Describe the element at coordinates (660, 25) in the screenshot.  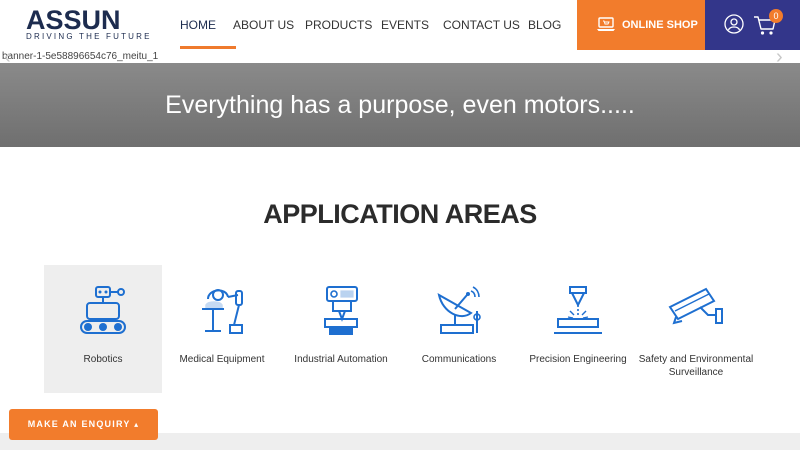
I see `online-shop-label: ONLINE SHOP` at that location.